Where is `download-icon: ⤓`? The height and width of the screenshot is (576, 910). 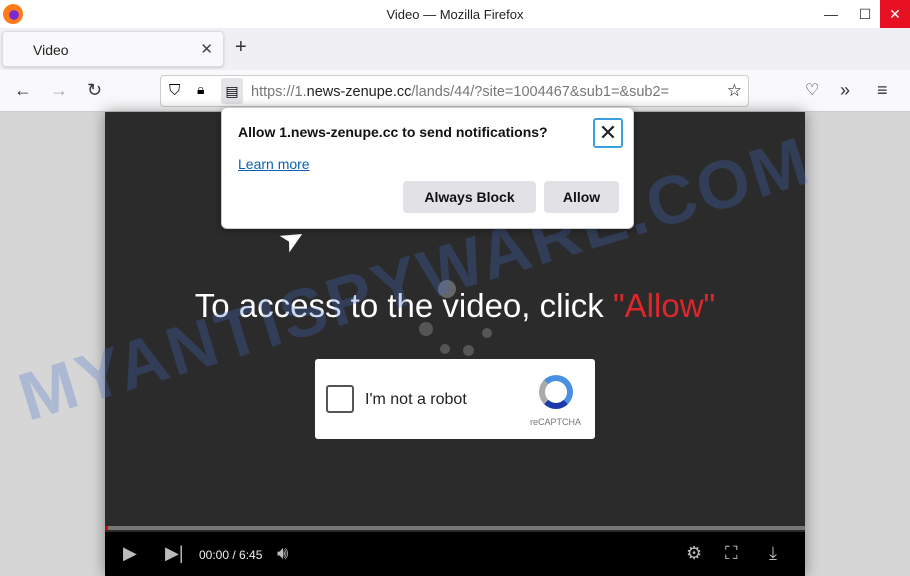 download-icon: ⤓ is located at coordinates (773, 553).